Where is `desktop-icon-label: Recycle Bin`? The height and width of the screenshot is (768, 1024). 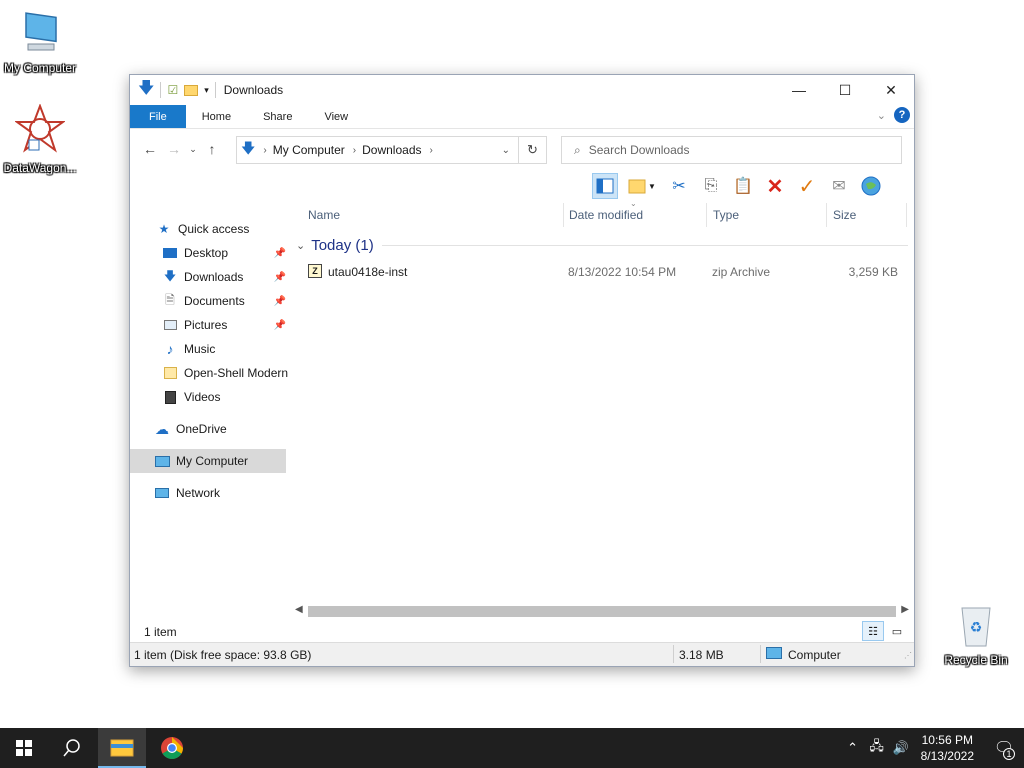 desktop-icon-label: Recycle Bin is located at coordinates (976, 660).